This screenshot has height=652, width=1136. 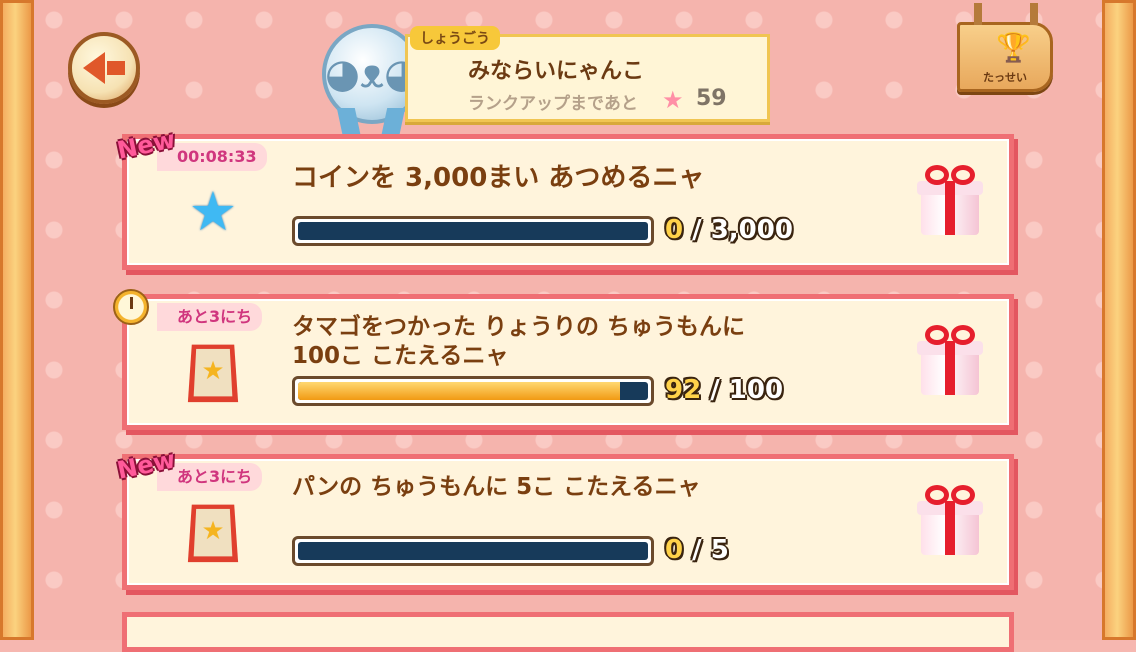 I want to click on star-icon: ★, so click(x=213, y=211).